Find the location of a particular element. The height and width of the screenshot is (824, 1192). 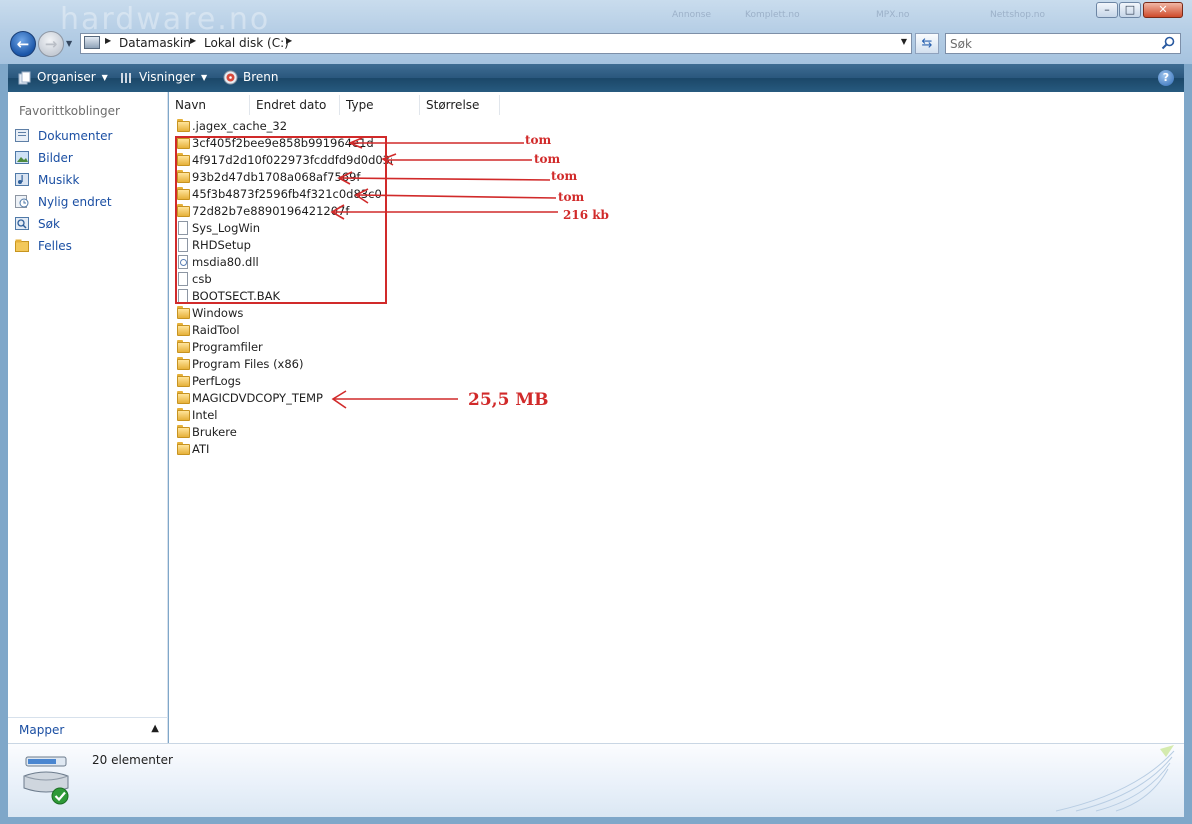

file-row: RHDSetup is located at coordinates (324, 245).